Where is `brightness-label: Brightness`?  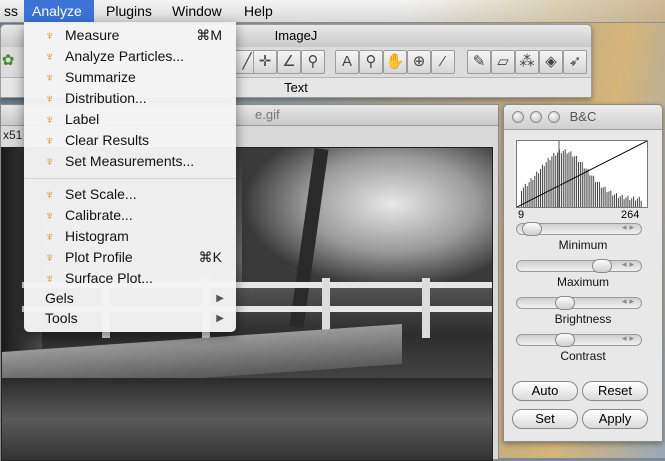 brightness-label: Brightness is located at coordinates (583, 319).